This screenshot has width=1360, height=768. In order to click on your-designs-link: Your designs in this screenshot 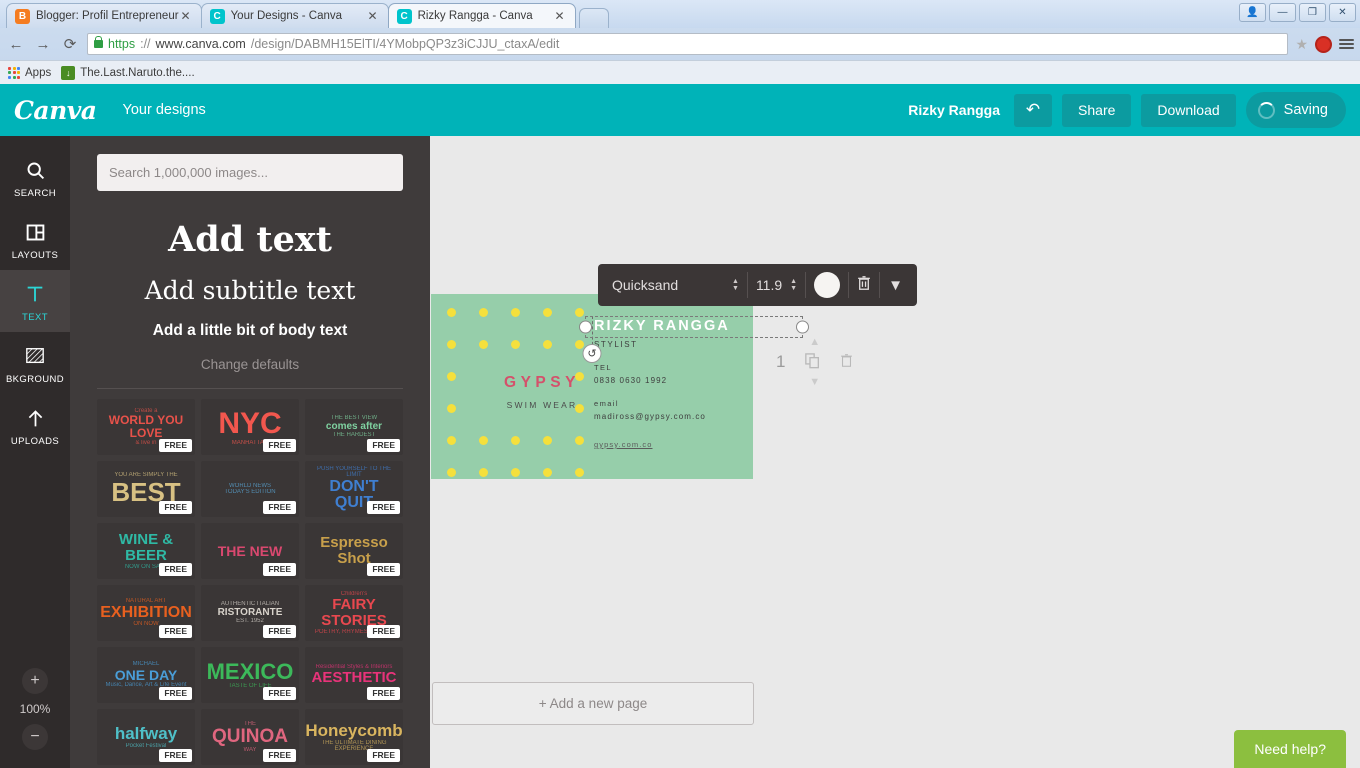, I will do `click(164, 110)`.